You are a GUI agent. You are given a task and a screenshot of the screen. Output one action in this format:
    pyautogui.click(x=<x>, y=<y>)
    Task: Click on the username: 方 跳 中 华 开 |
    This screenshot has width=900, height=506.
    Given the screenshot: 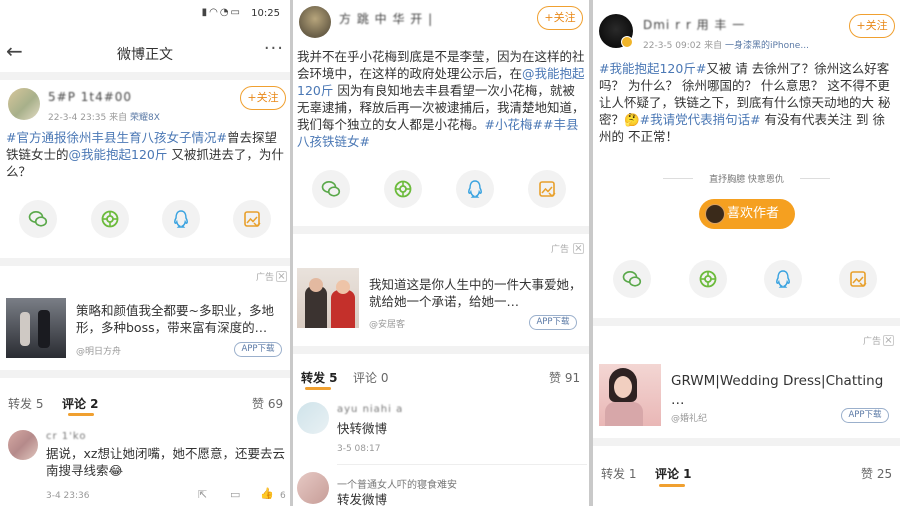 What is the action you would take?
    pyautogui.click(x=386, y=18)
    